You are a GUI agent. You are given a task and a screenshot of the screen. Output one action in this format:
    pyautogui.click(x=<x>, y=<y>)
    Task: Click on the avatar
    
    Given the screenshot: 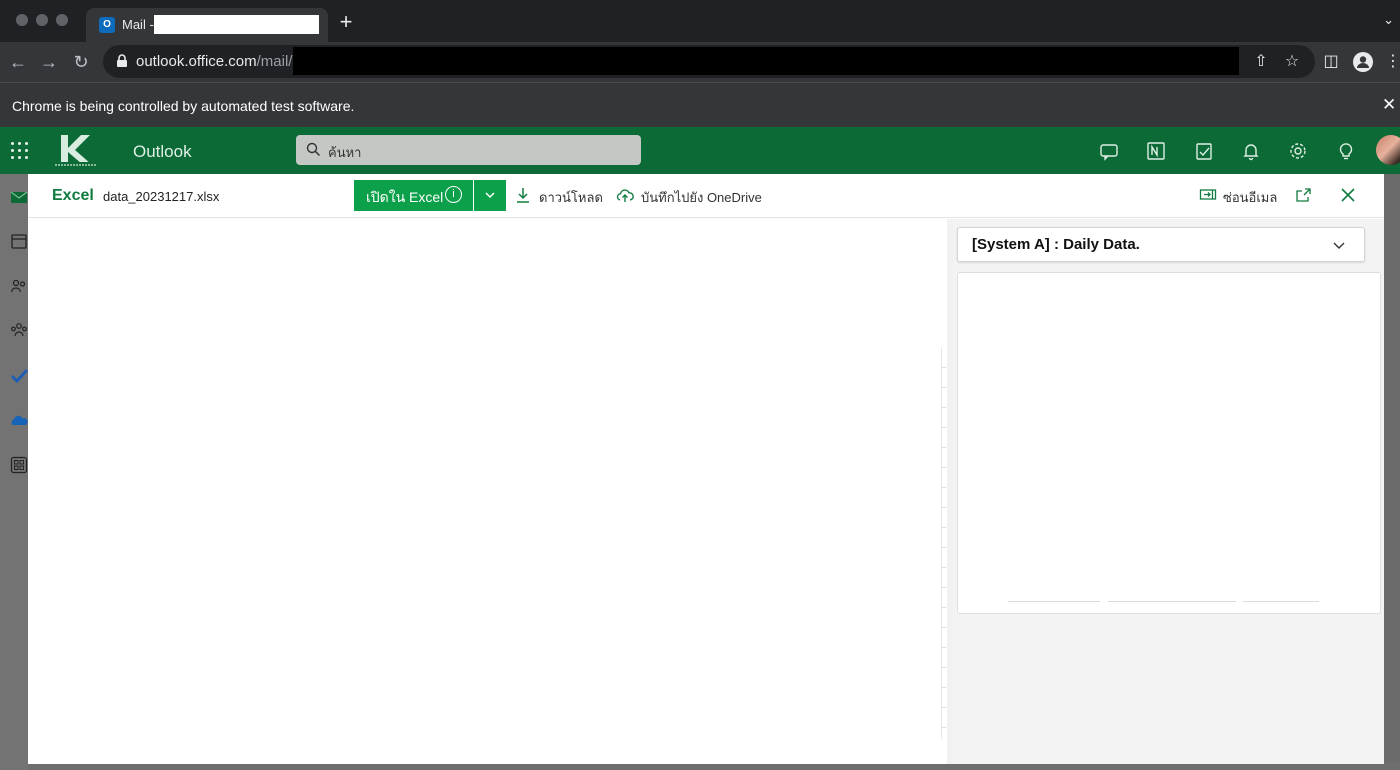 What is the action you would take?
    pyautogui.click(x=1388, y=150)
    